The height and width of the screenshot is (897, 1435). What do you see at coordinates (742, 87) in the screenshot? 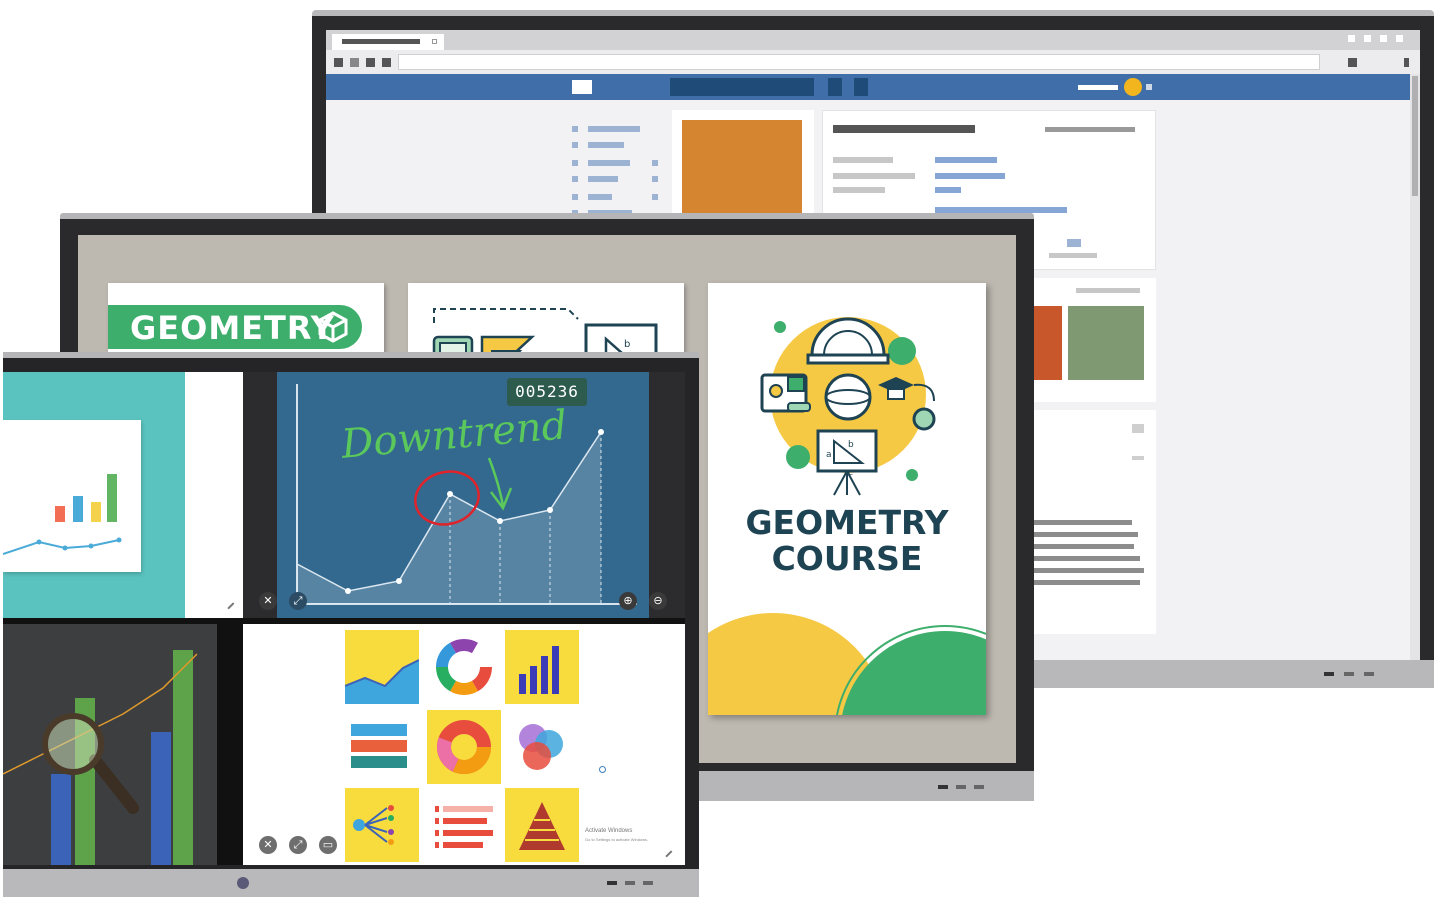
I see `header-search` at bounding box center [742, 87].